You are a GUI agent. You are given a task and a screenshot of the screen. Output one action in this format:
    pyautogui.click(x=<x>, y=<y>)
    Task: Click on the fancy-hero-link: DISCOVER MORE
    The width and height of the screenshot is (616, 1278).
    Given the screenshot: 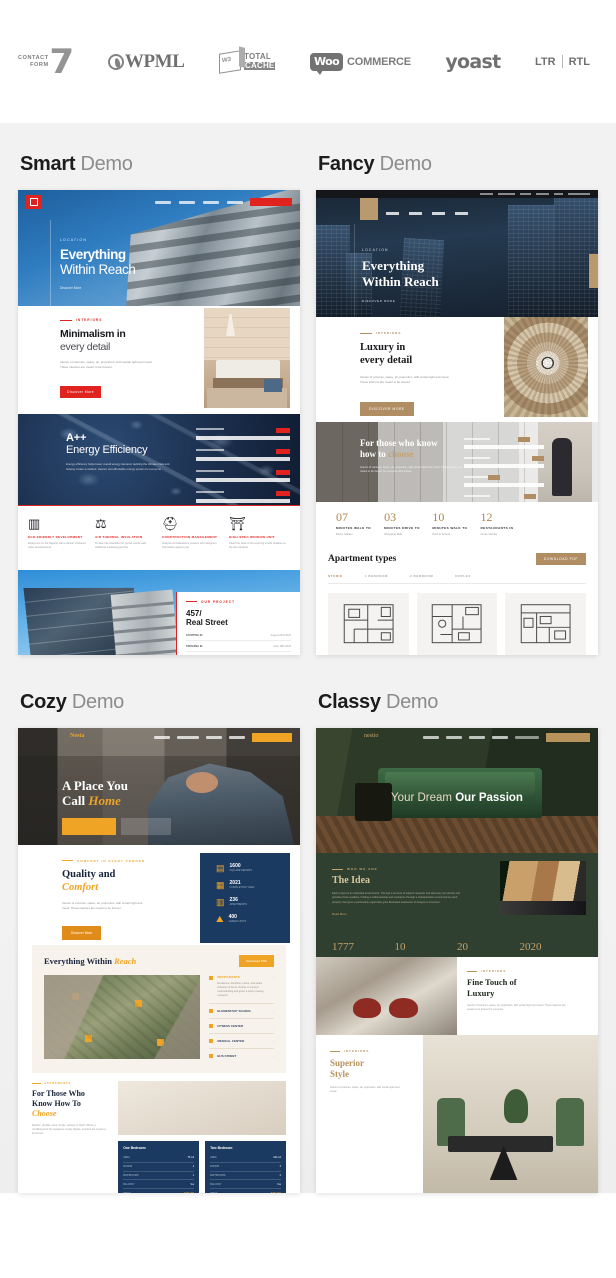 What is the action you would take?
    pyautogui.click(x=400, y=301)
    